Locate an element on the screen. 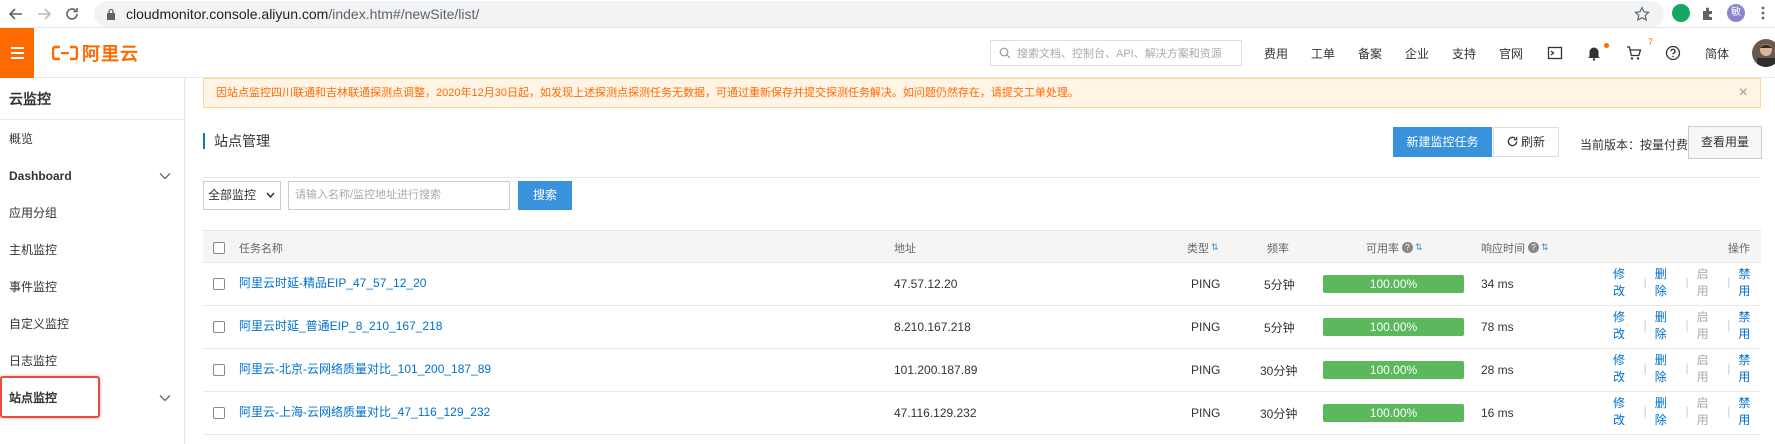  version-text: 当前版本：按量付费 is located at coordinates (1634, 145).